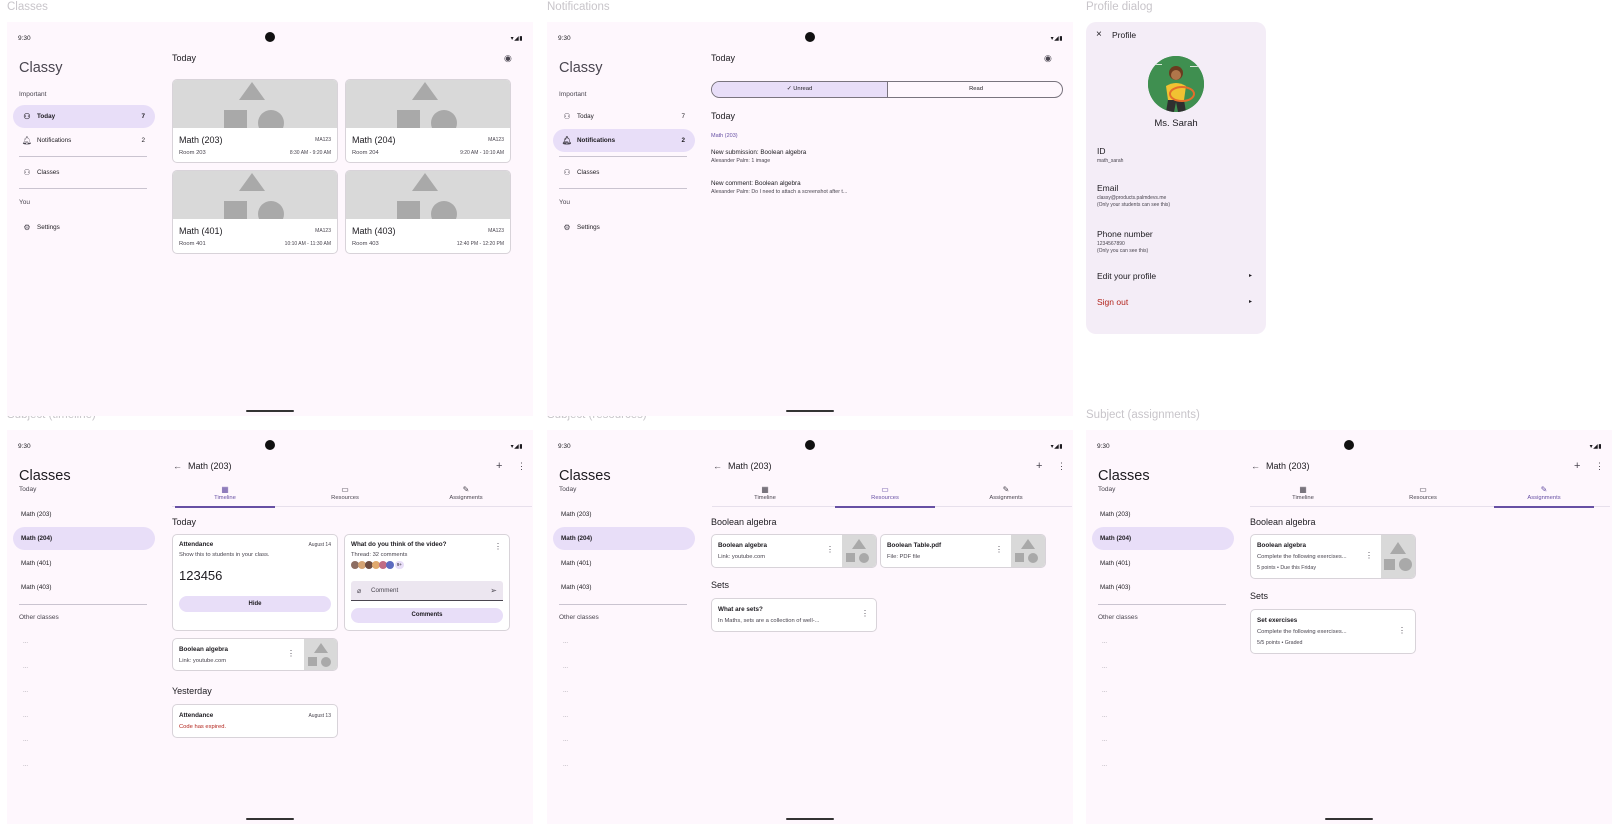 Image resolution: width=1614 pixels, height=838 pixels. What do you see at coordinates (36, 514) in the screenshot?
I see `nav-item-label: Math (203)` at bounding box center [36, 514].